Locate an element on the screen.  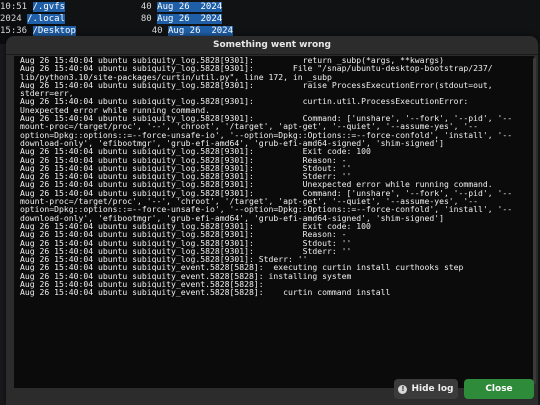
hide-log-button: ! Hide log is located at coordinates (426, 389).